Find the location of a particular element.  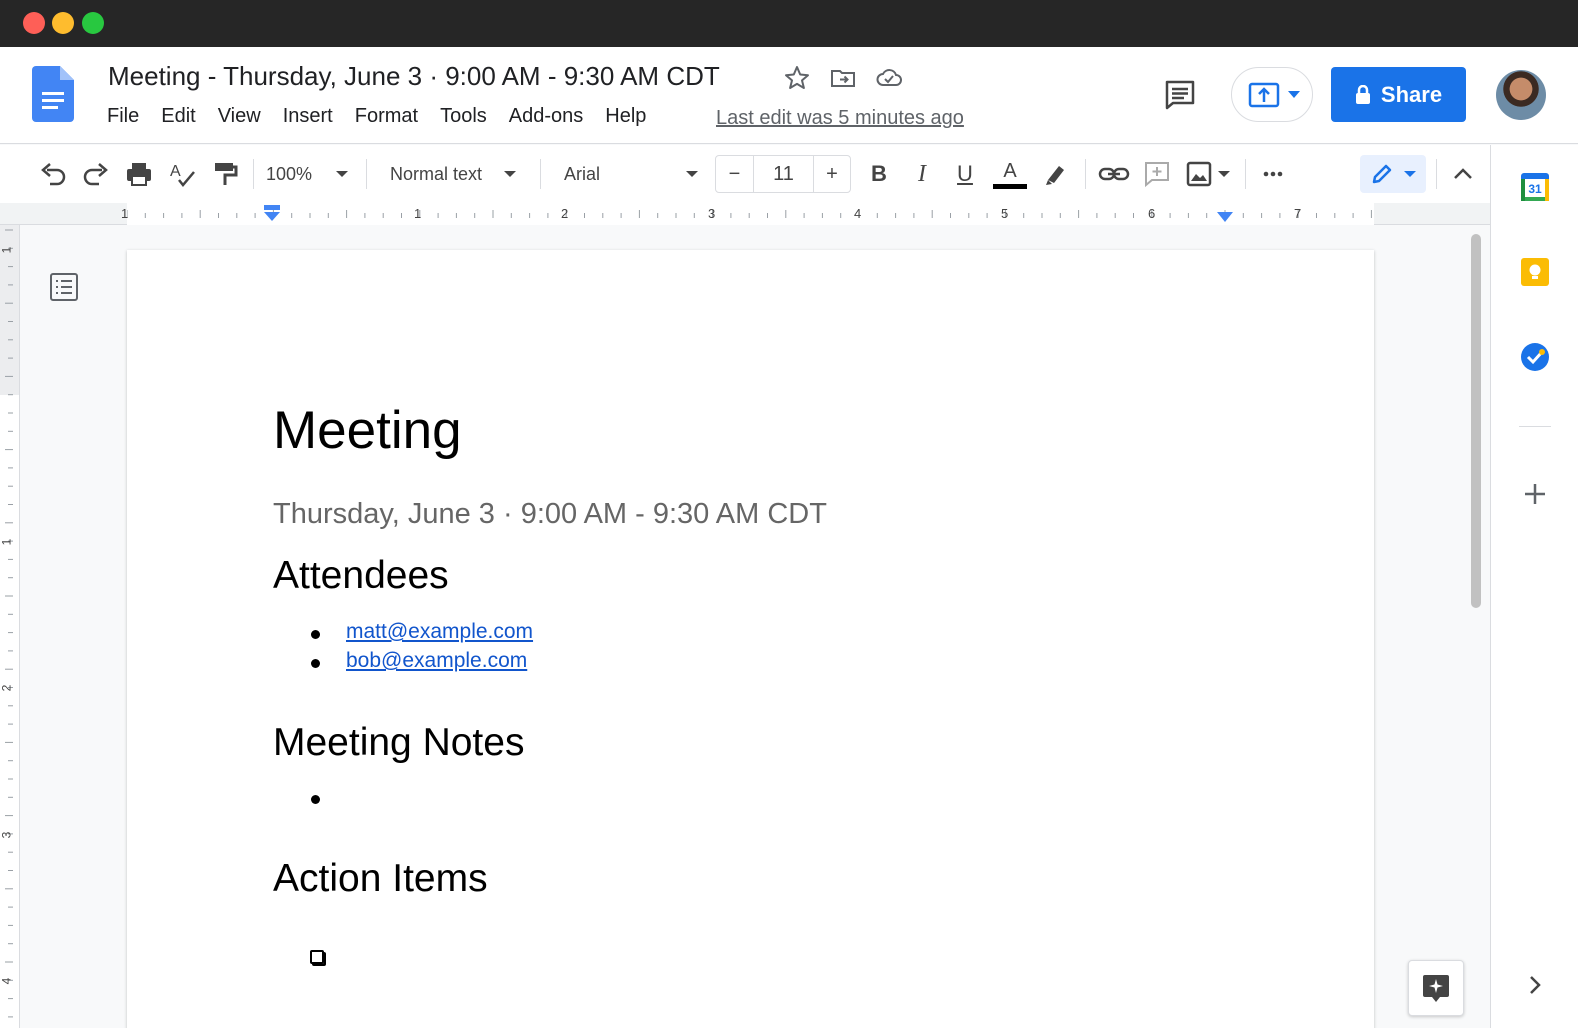

insert-image-button is located at coordinates (1208, 174).